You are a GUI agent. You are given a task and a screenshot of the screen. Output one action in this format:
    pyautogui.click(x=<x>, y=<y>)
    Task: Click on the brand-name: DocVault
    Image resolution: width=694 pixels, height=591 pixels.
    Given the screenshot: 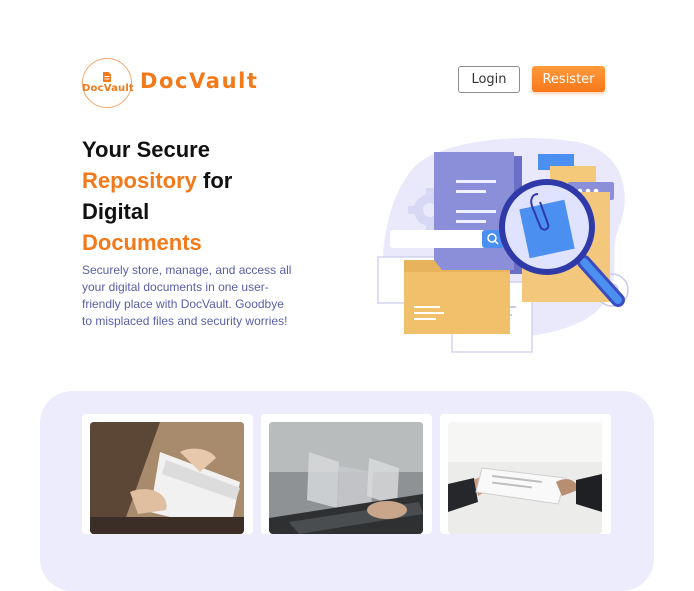 What is the action you would take?
    pyautogui.click(x=199, y=81)
    